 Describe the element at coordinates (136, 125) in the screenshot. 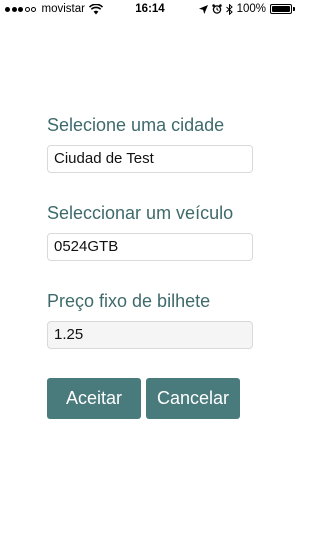

I see `city-label: Selecione uma cidade` at that location.